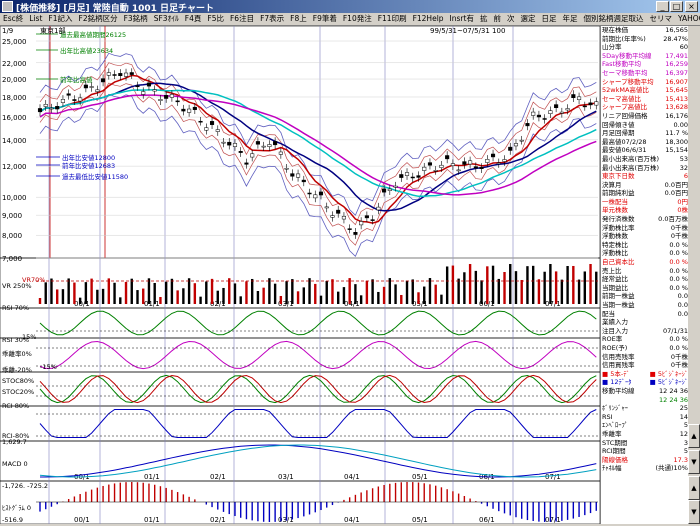 This screenshot has height=526, width=700. Describe the element at coordinates (13, 19) in the screenshot. I see `menu-item: Esc終` at that location.